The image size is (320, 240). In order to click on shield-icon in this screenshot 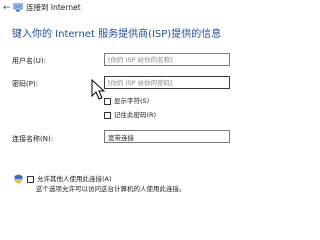, I will do `click(18, 179)`.